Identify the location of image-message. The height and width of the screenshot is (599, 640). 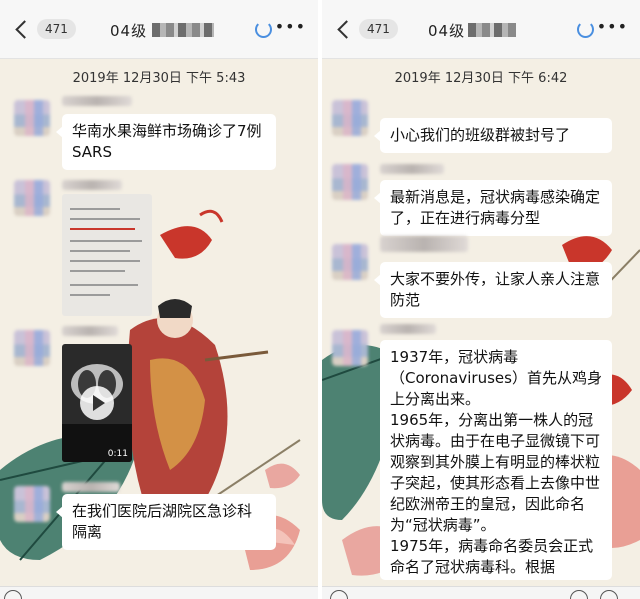
(107, 255).